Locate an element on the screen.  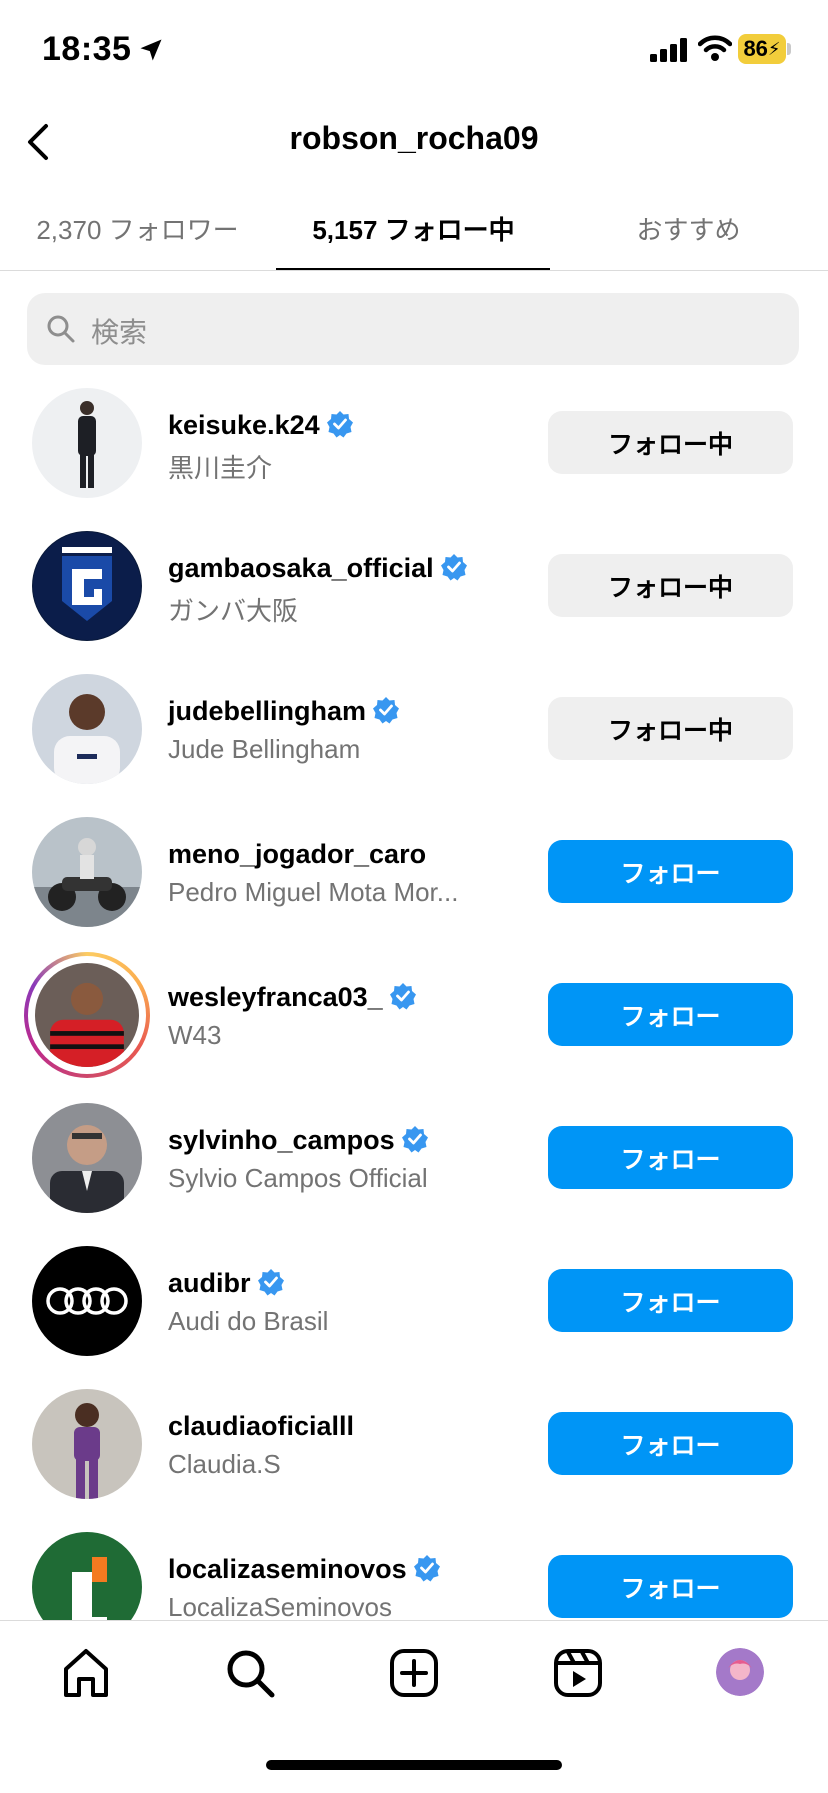
full-name: Jude Bellingham is located at coordinates (264, 749).